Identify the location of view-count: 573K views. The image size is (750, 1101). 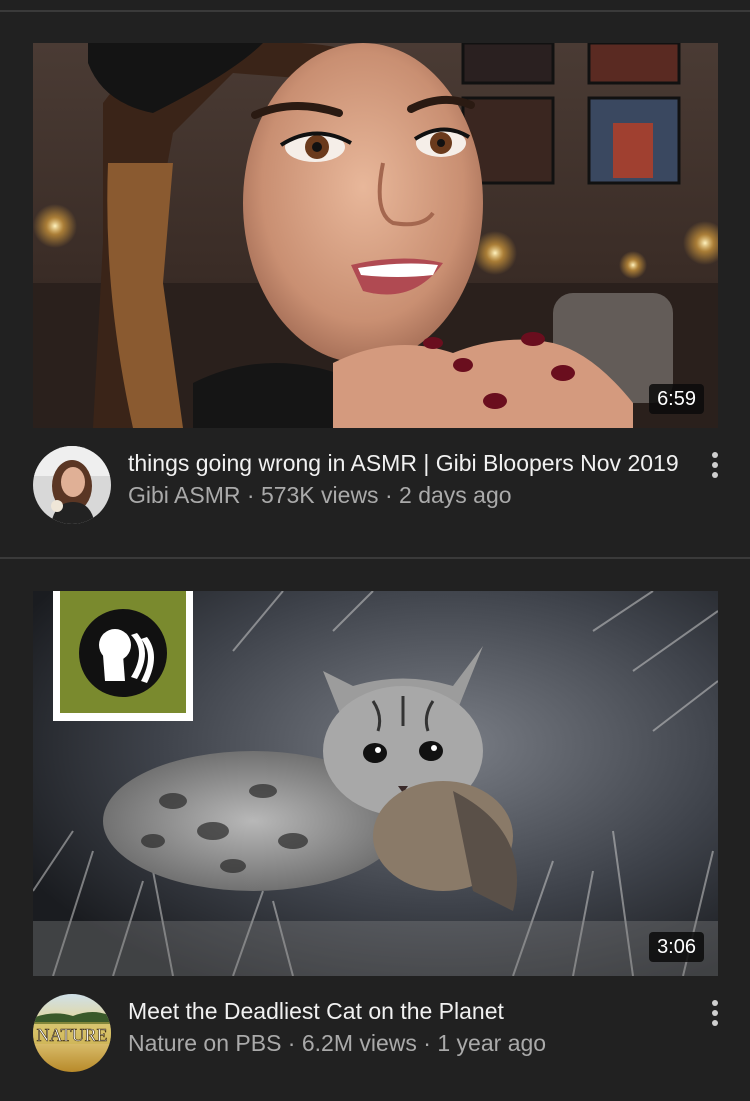
(319, 495).